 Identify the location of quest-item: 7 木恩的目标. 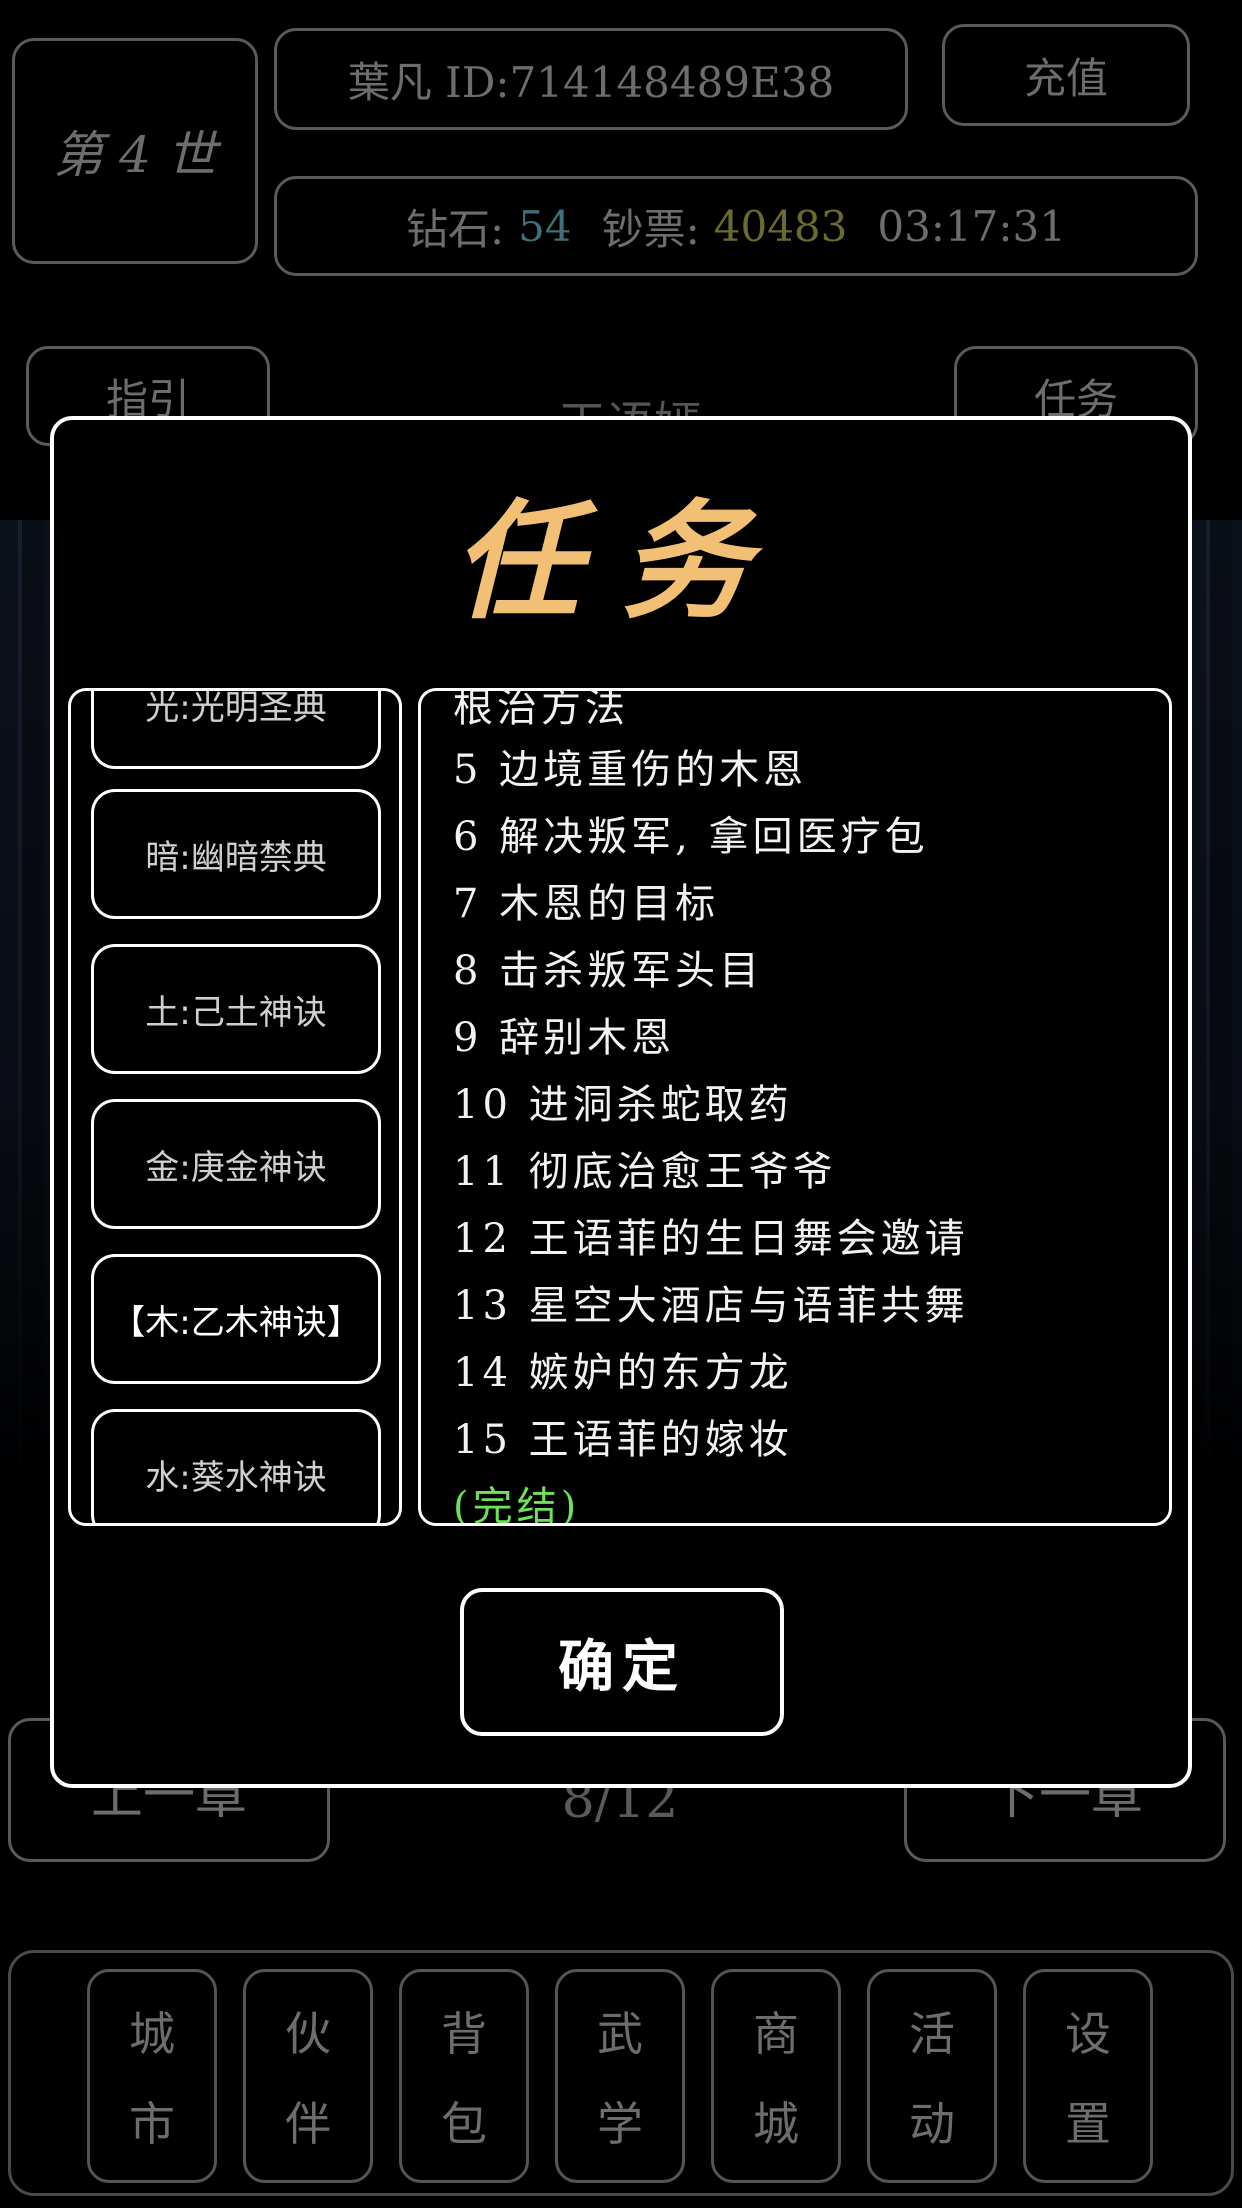
(586, 904).